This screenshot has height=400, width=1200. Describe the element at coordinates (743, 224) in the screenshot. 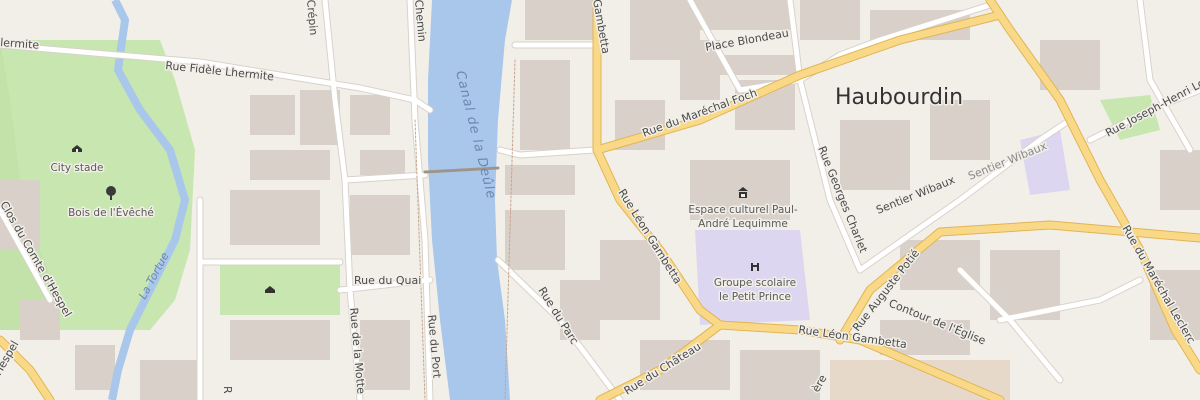

I see `poi-label-espace-2: André Lequimme` at that location.